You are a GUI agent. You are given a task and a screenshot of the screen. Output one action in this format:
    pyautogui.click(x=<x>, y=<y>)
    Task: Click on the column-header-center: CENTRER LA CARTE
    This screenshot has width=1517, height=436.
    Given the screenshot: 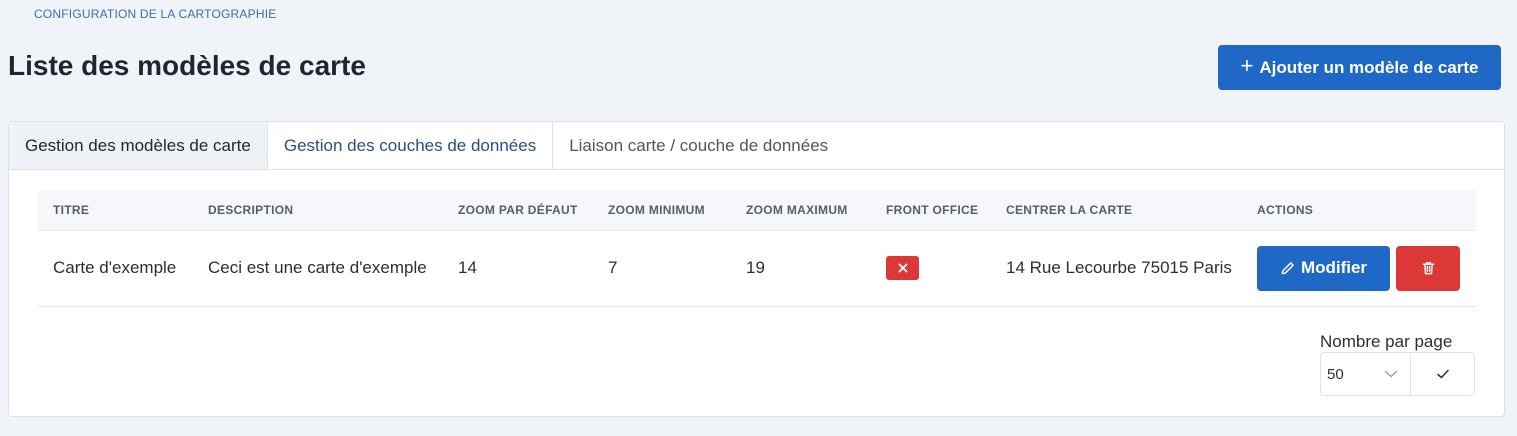 What is the action you would take?
    pyautogui.click(x=1116, y=210)
    